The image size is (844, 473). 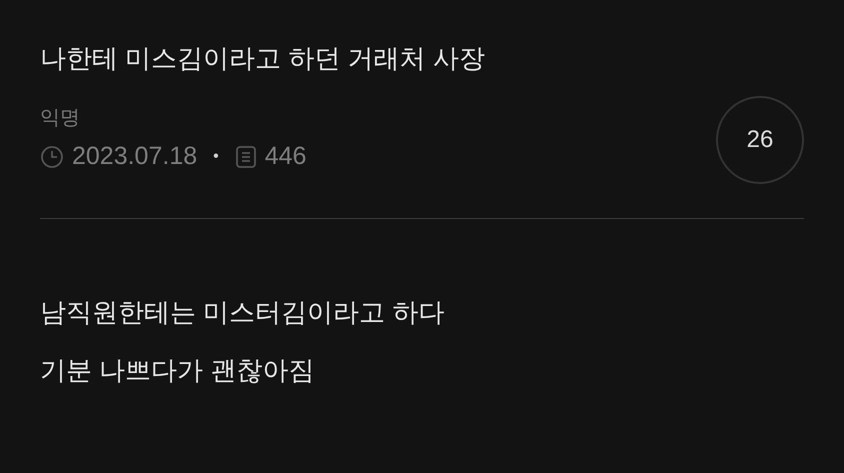 What do you see at coordinates (245, 157) in the screenshot?
I see `document-icon` at bounding box center [245, 157].